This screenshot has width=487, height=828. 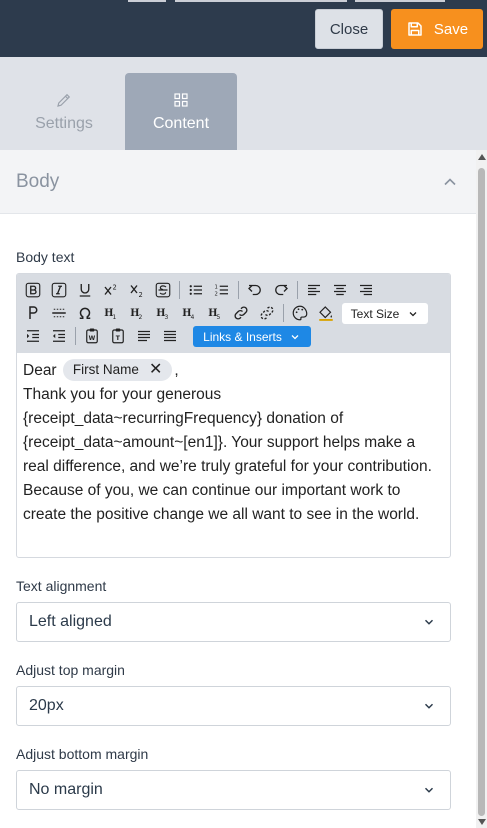 I want to click on bullet-list-button, so click(x=196, y=290).